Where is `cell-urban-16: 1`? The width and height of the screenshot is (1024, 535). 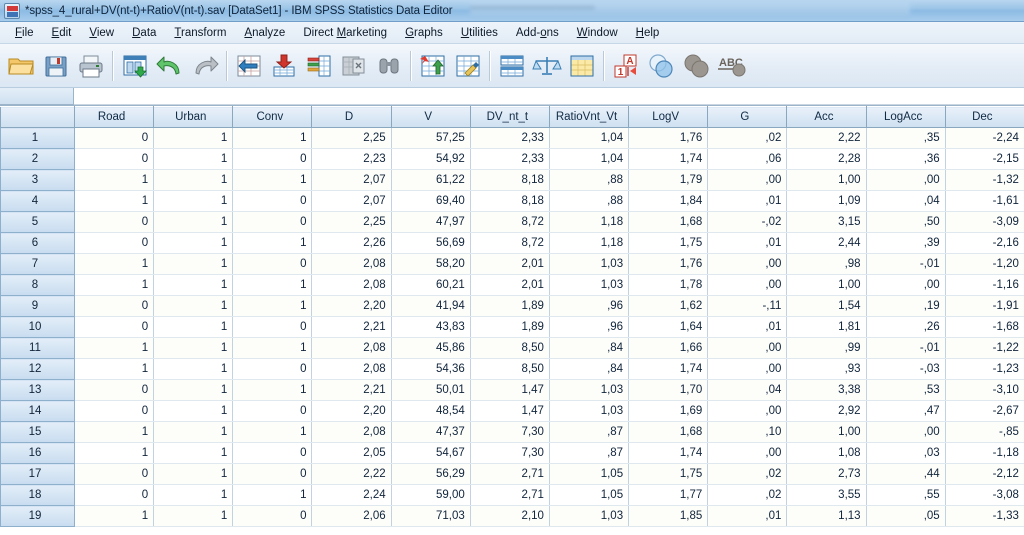 cell-urban-16: 1 is located at coordinates (193, 453).